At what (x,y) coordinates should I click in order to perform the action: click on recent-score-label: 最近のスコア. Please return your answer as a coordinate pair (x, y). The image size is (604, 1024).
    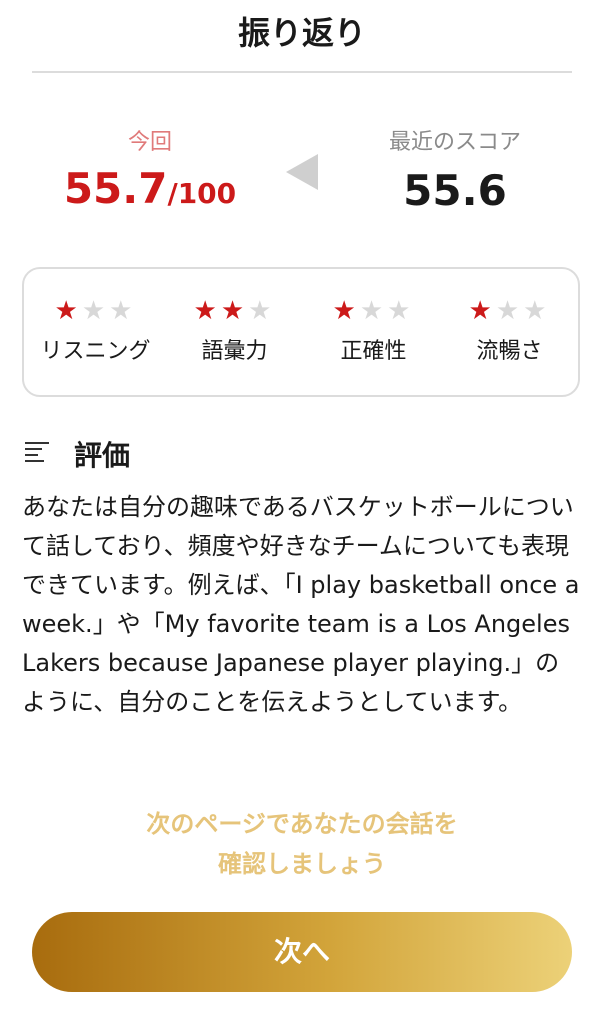
    Looking at the image, I should click on (454, 142).